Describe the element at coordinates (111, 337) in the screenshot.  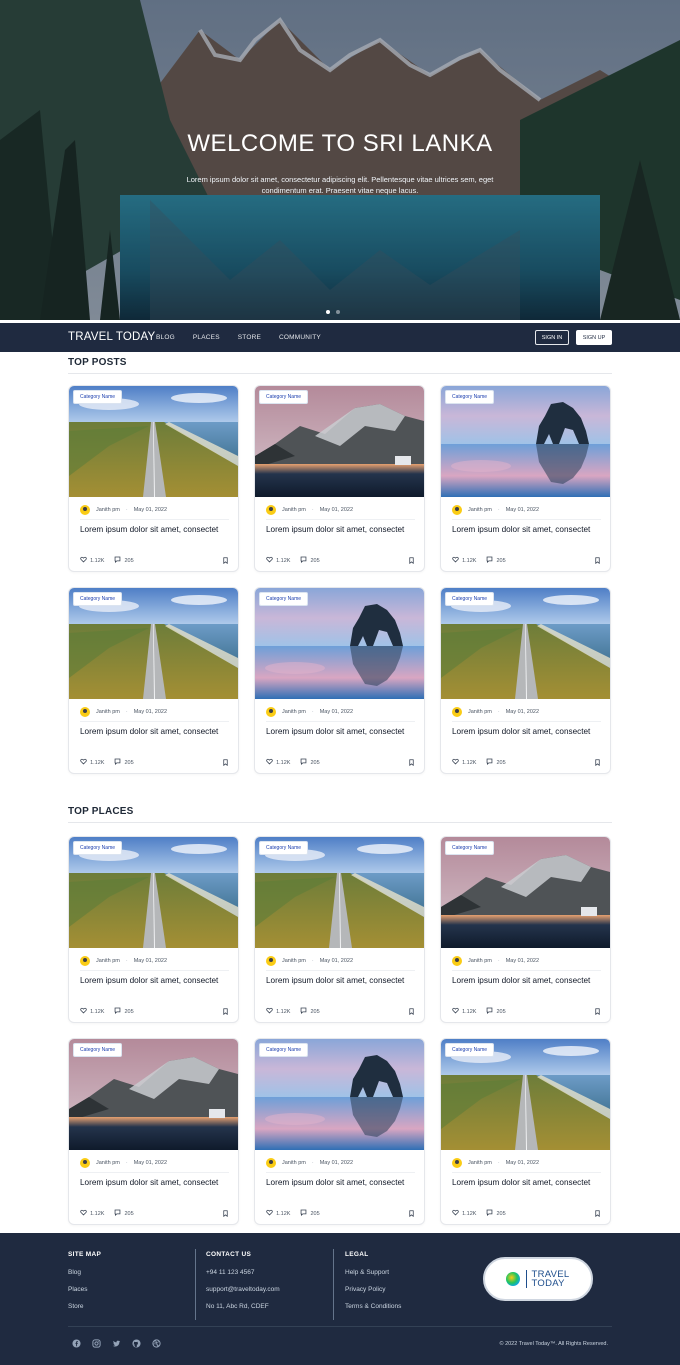
I see `brand-logo: TRAVEL TODAY` at that location.